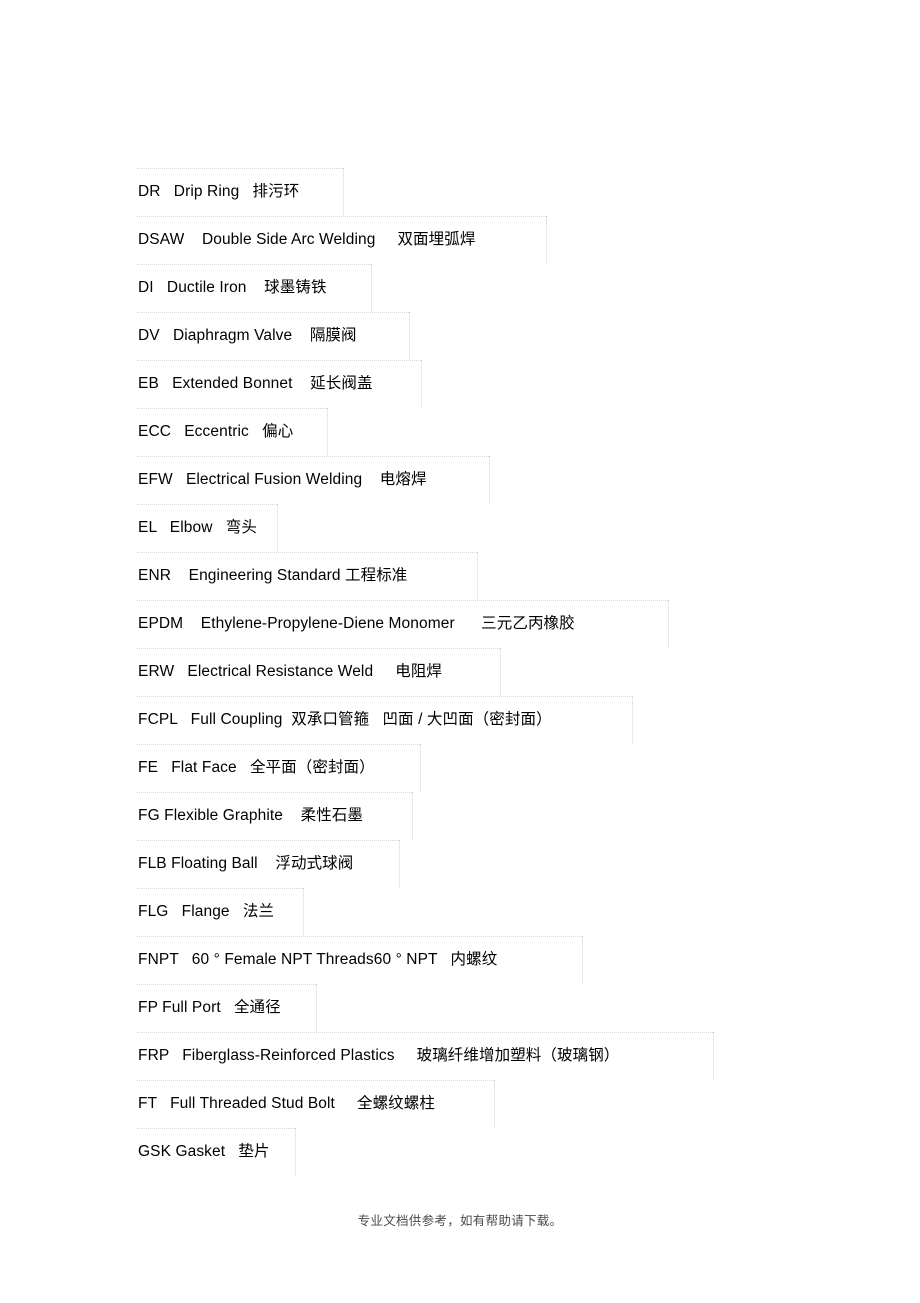 The width and height of the screenshot is (920, 1303). What do you see at coordinates (447, 192) in the screenshot?
I see `glossary-row: DR Drip Ring 排污环` at bounding box center [447, 192].